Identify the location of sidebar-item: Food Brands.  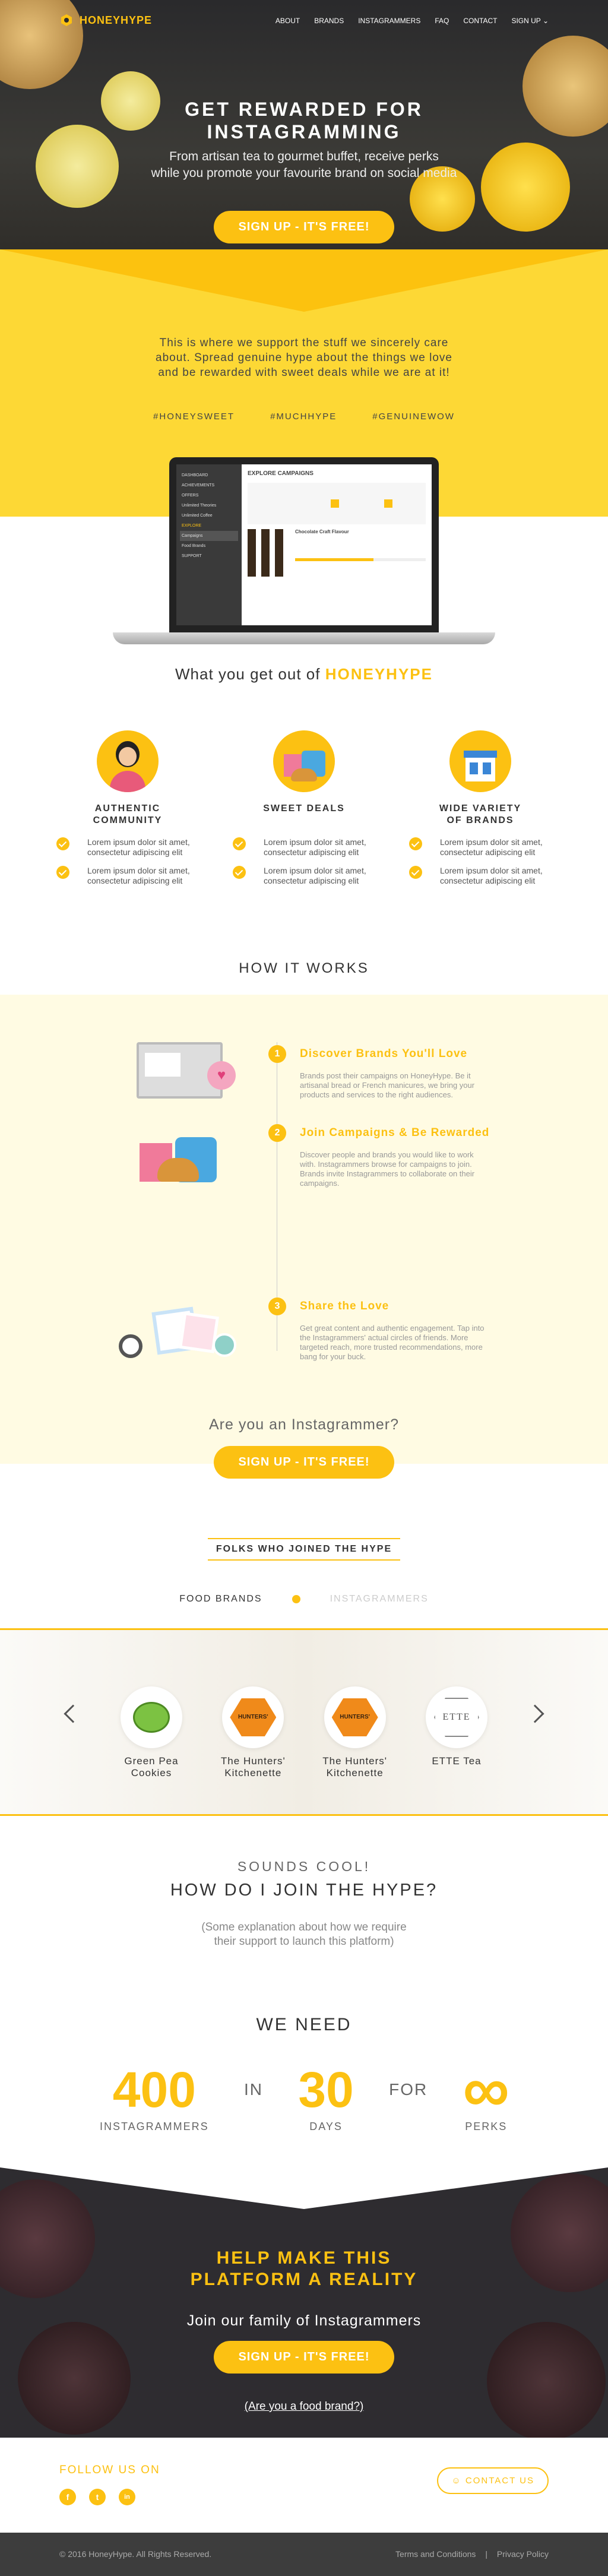
(194, 546).